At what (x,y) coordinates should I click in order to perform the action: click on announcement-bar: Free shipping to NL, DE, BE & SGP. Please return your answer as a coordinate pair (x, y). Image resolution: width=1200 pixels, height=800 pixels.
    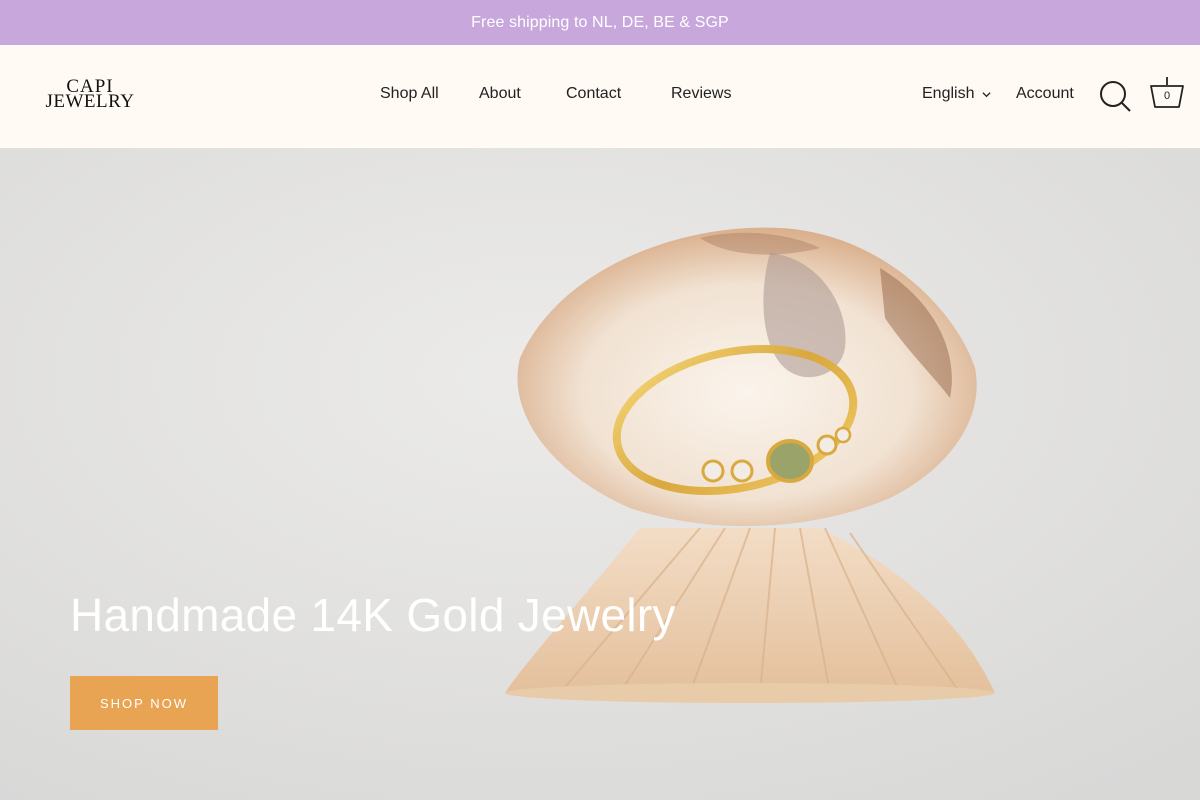
    Looking at the image, I should click on (600, 22).